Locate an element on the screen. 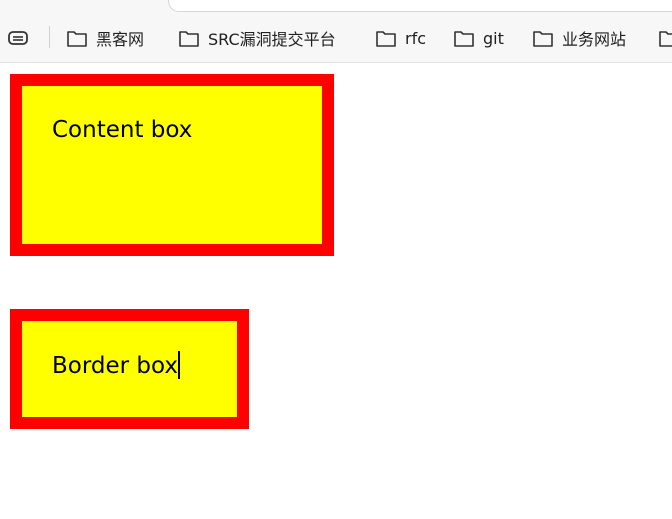 The height and width of the screenshot is (519, 672). border-box: Border box is located at coordinates (129, 369).